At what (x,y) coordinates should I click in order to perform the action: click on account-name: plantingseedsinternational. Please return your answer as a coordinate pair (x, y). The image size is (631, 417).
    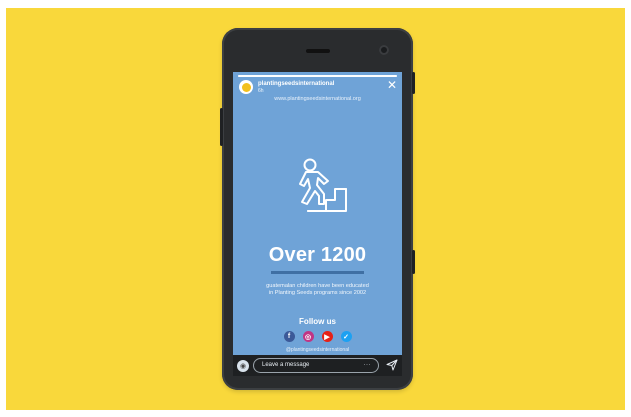
    Looking at the image, I should click on (296, 84).